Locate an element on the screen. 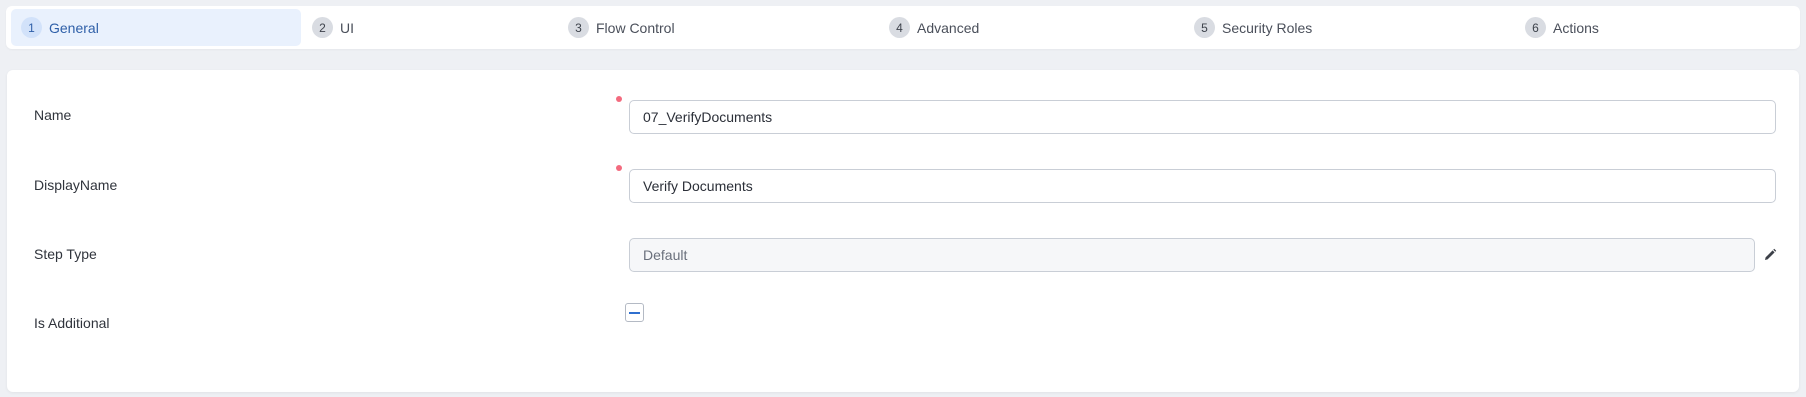  tab-advanced: 4 Advanced is located at coordinates (1024, 27).